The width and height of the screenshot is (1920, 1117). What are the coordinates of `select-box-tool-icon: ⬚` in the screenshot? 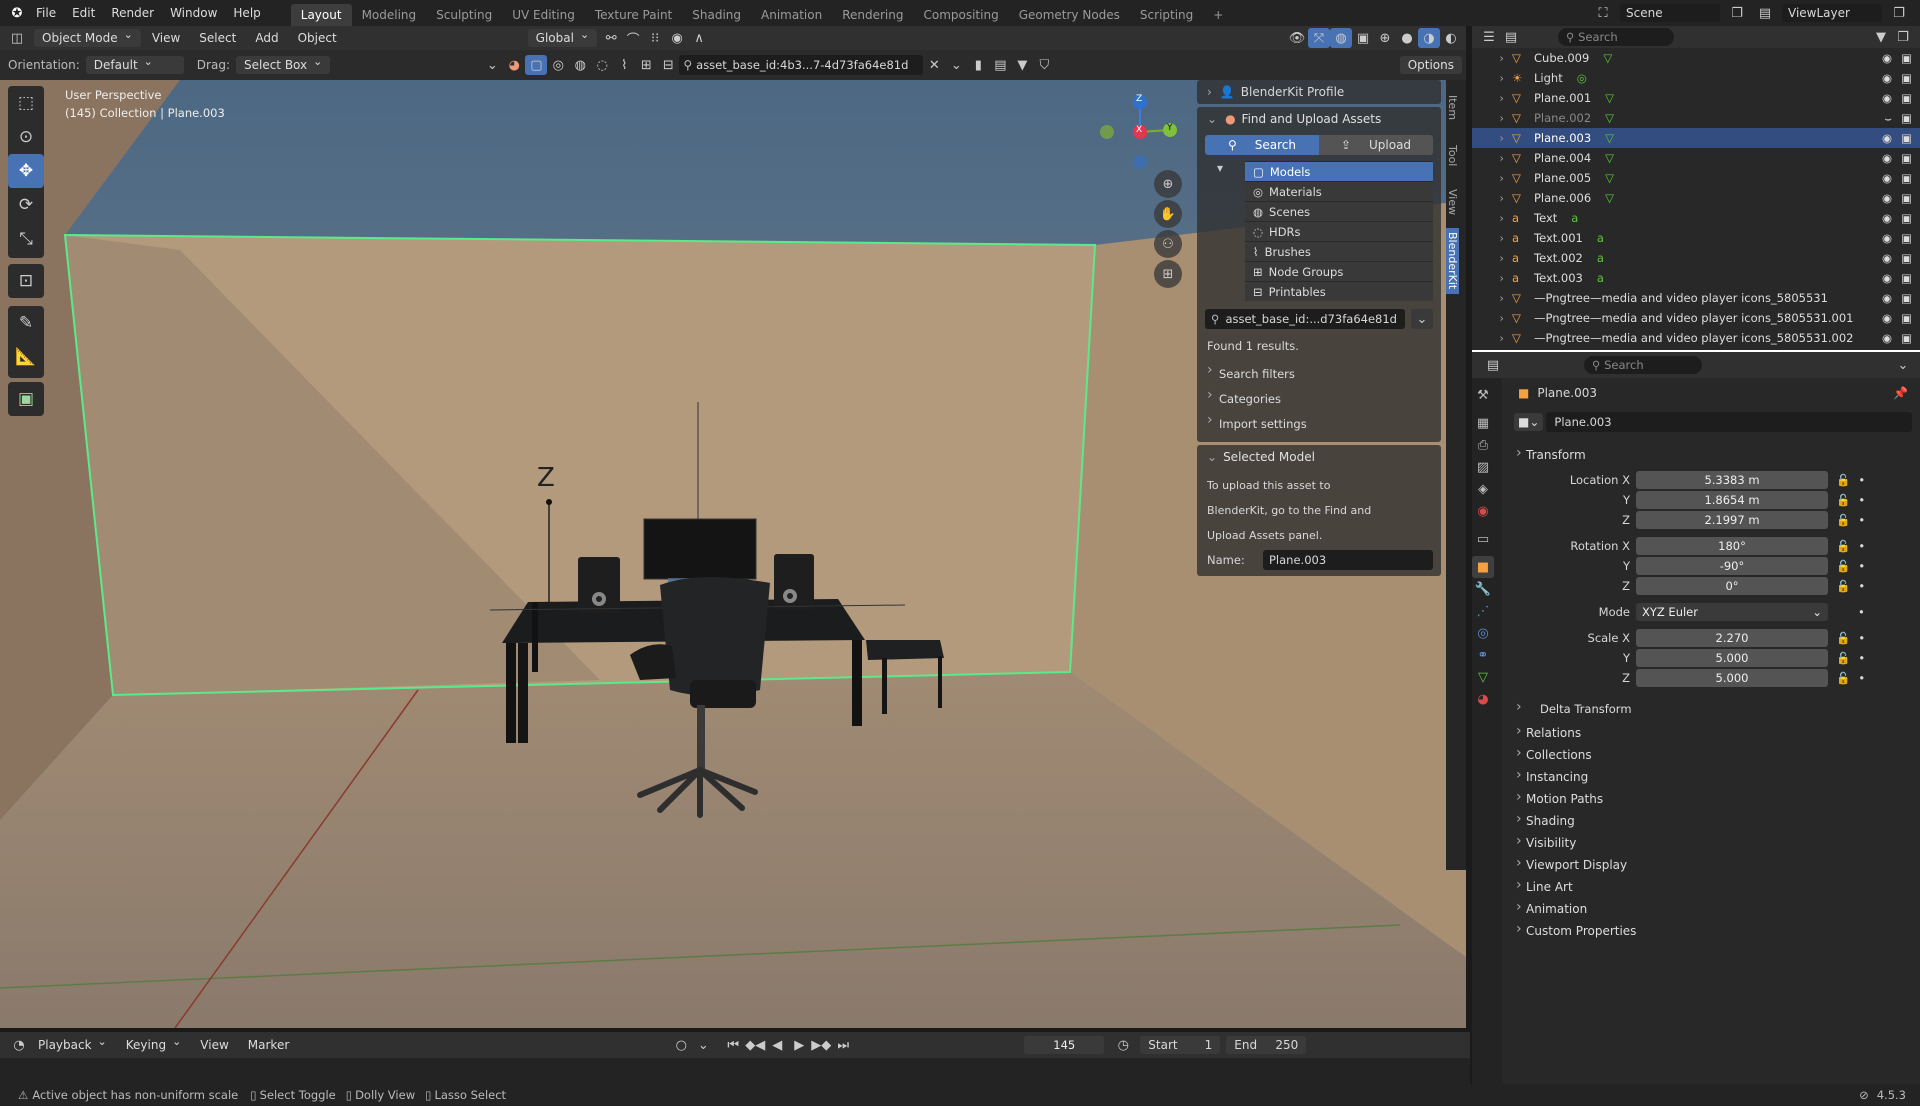 It's located at (26, 103).